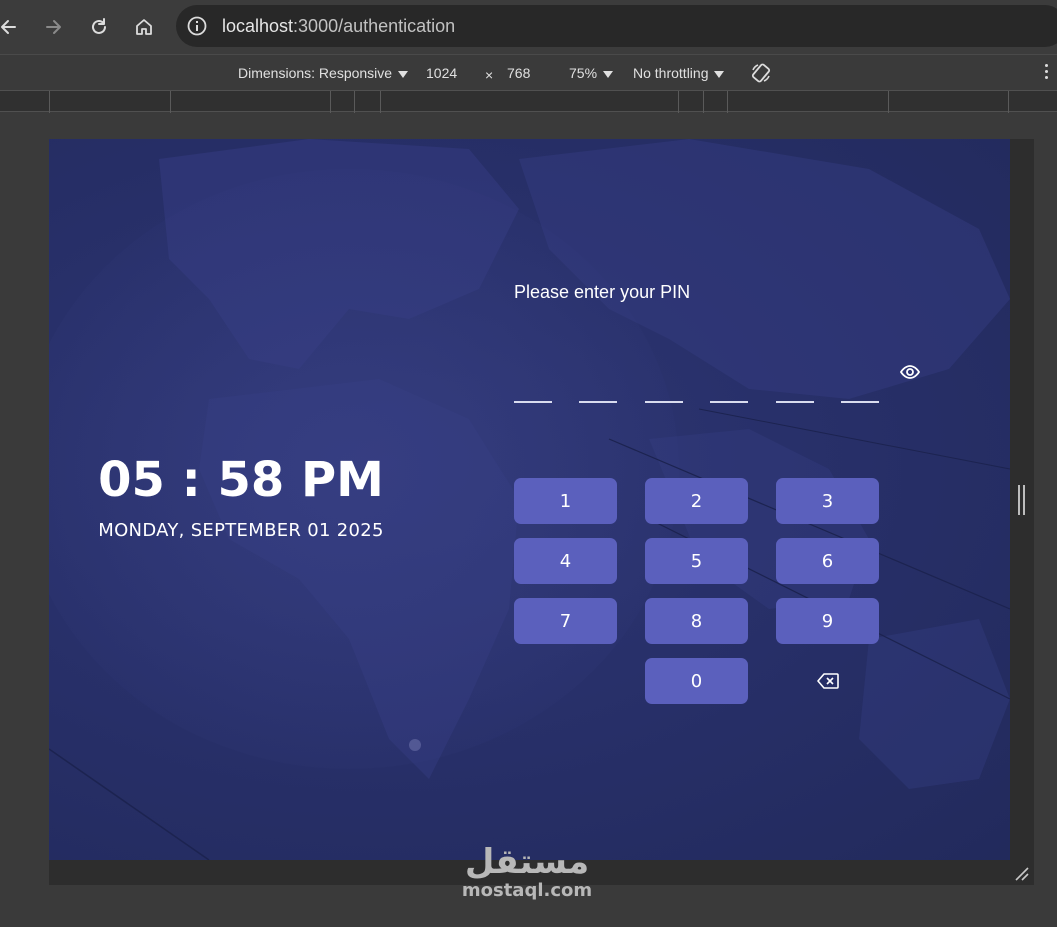 The image size is (1057, 927). Describe the element at coordinates (53, 27) in the screenshot. I see `forward-arrow-icon` at that location.